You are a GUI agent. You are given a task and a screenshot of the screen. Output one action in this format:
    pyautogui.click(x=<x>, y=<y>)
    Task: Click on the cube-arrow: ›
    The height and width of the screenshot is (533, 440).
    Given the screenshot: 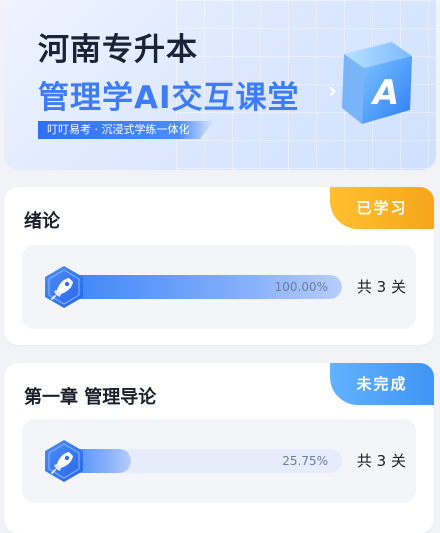 What is the action you would take?
    pyautogui.click(x=332, y=91)
    